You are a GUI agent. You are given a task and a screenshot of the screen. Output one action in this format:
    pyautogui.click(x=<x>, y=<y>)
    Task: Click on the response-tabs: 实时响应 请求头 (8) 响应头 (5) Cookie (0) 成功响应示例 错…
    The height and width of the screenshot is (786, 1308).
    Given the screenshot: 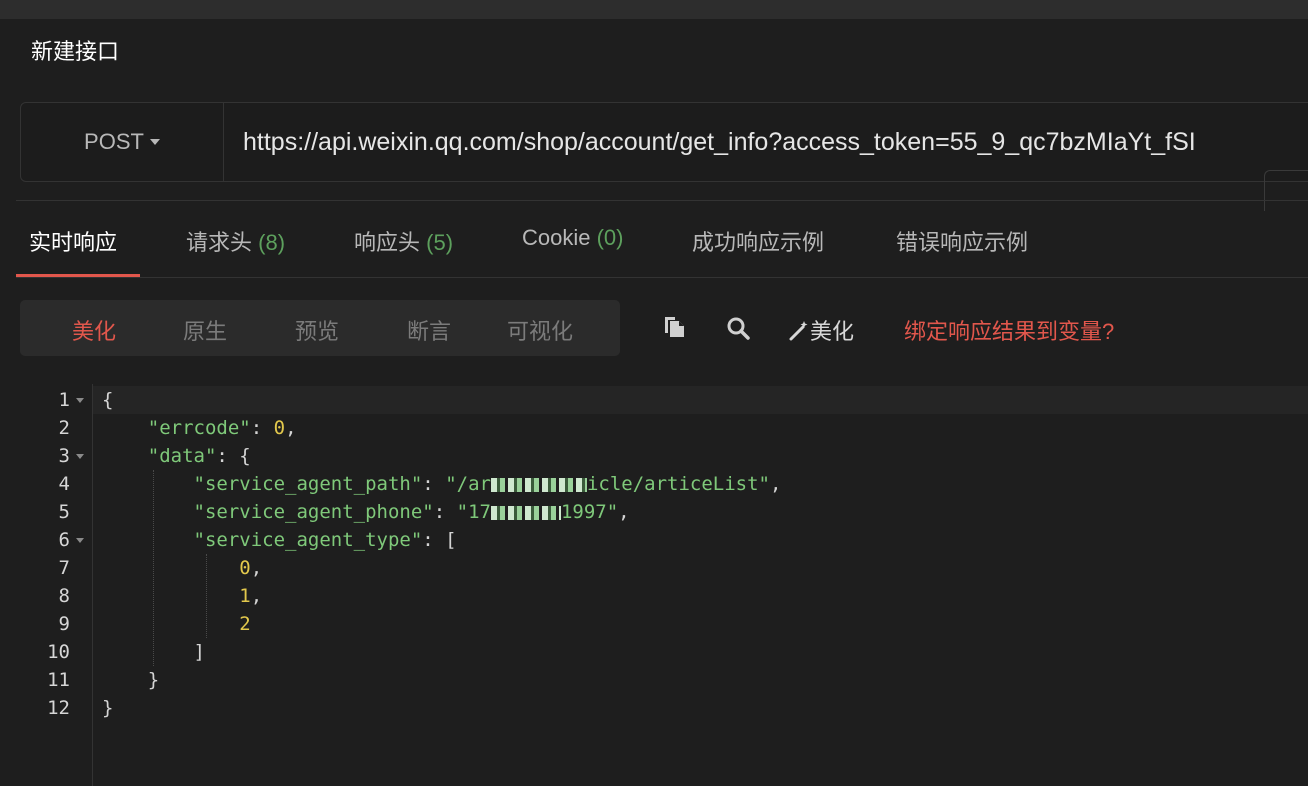 What is the action you would take?
    pyautogui.click(x=662, y=239)
    